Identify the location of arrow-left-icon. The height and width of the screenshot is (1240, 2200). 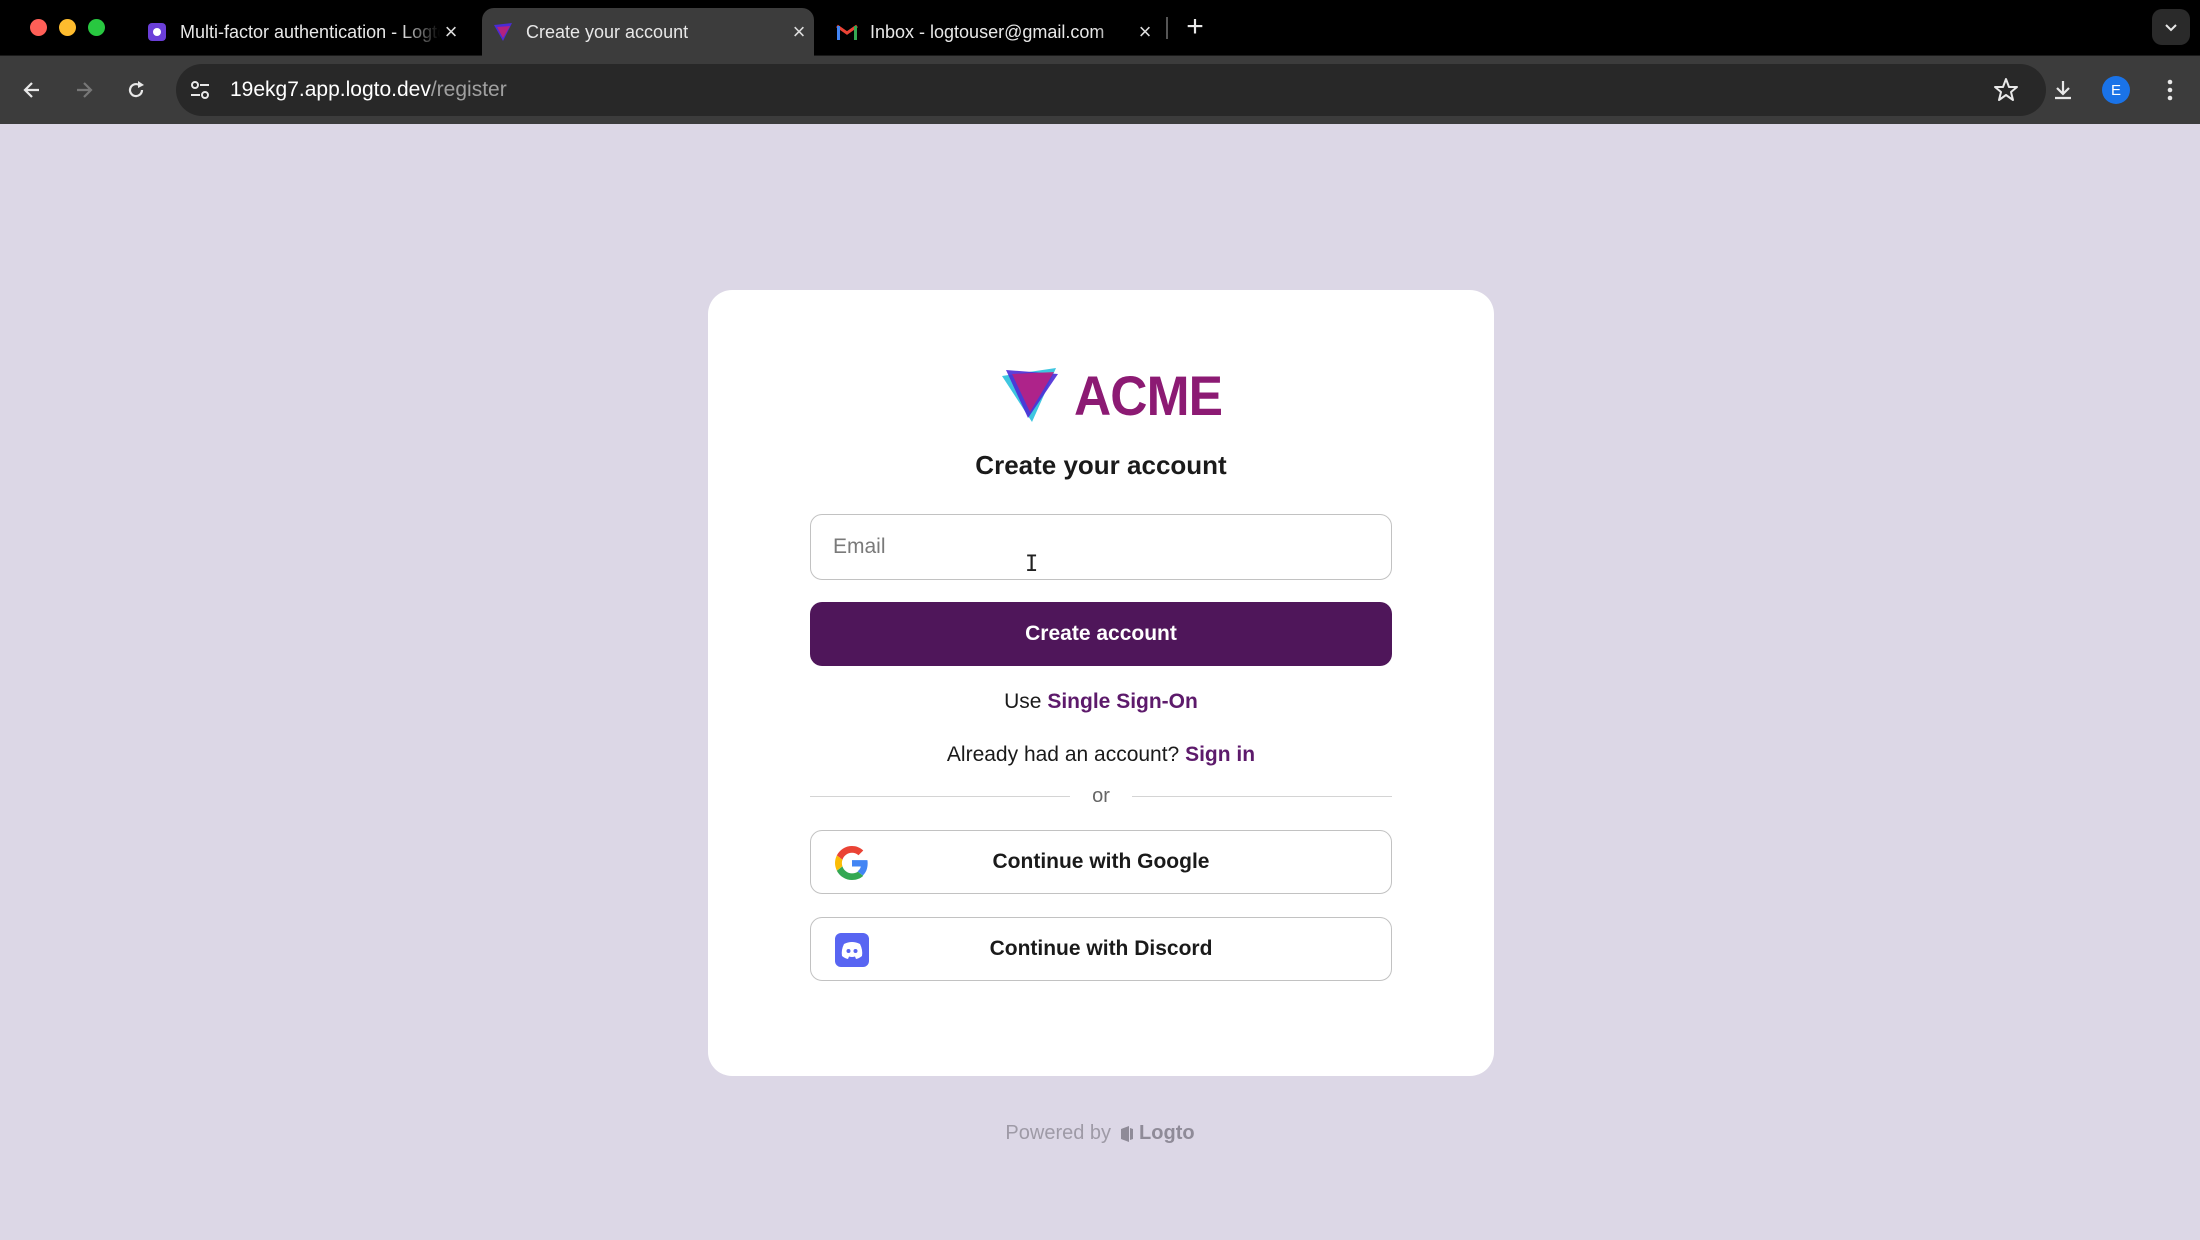
(31, 90).